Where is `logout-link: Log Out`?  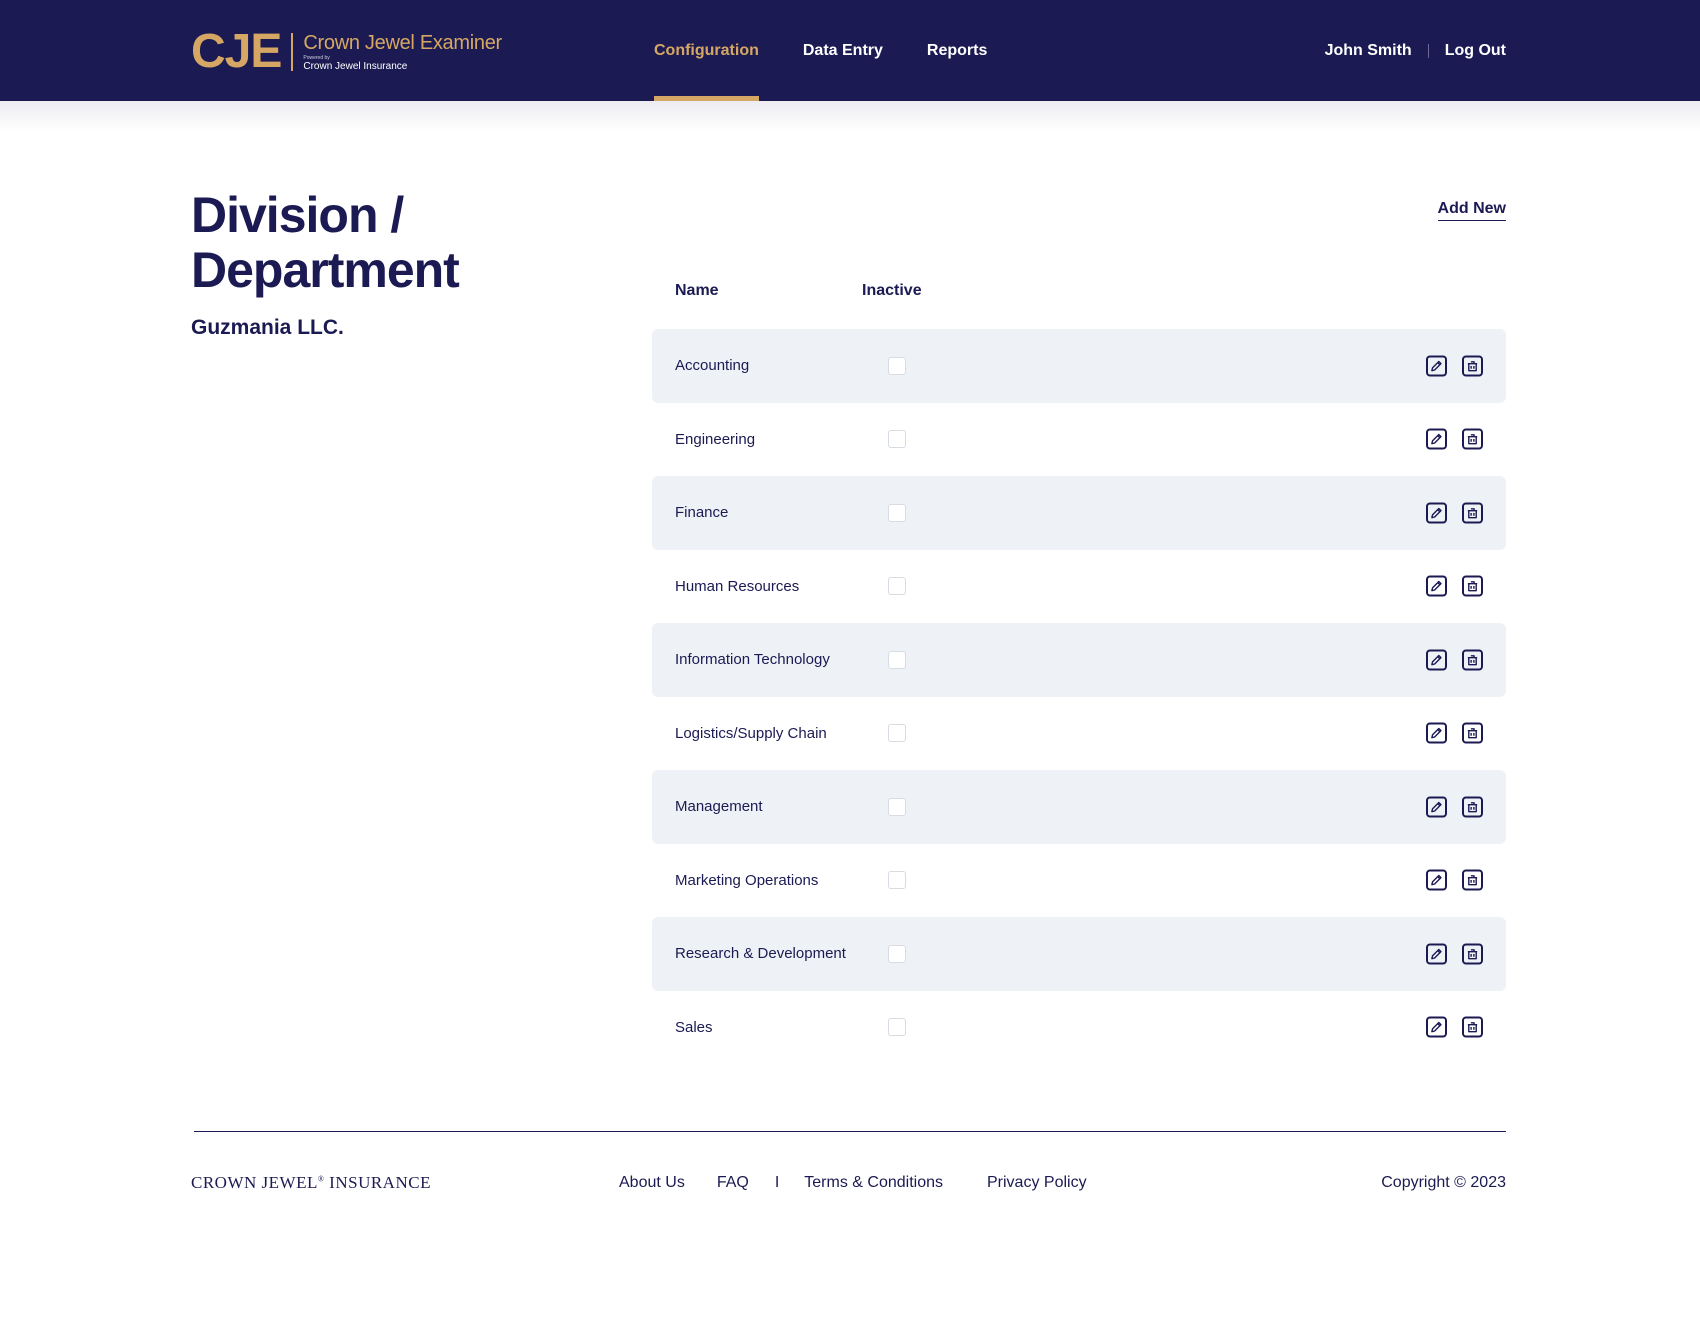 logout-link: Log Out is located at coordinates (1475, 51).